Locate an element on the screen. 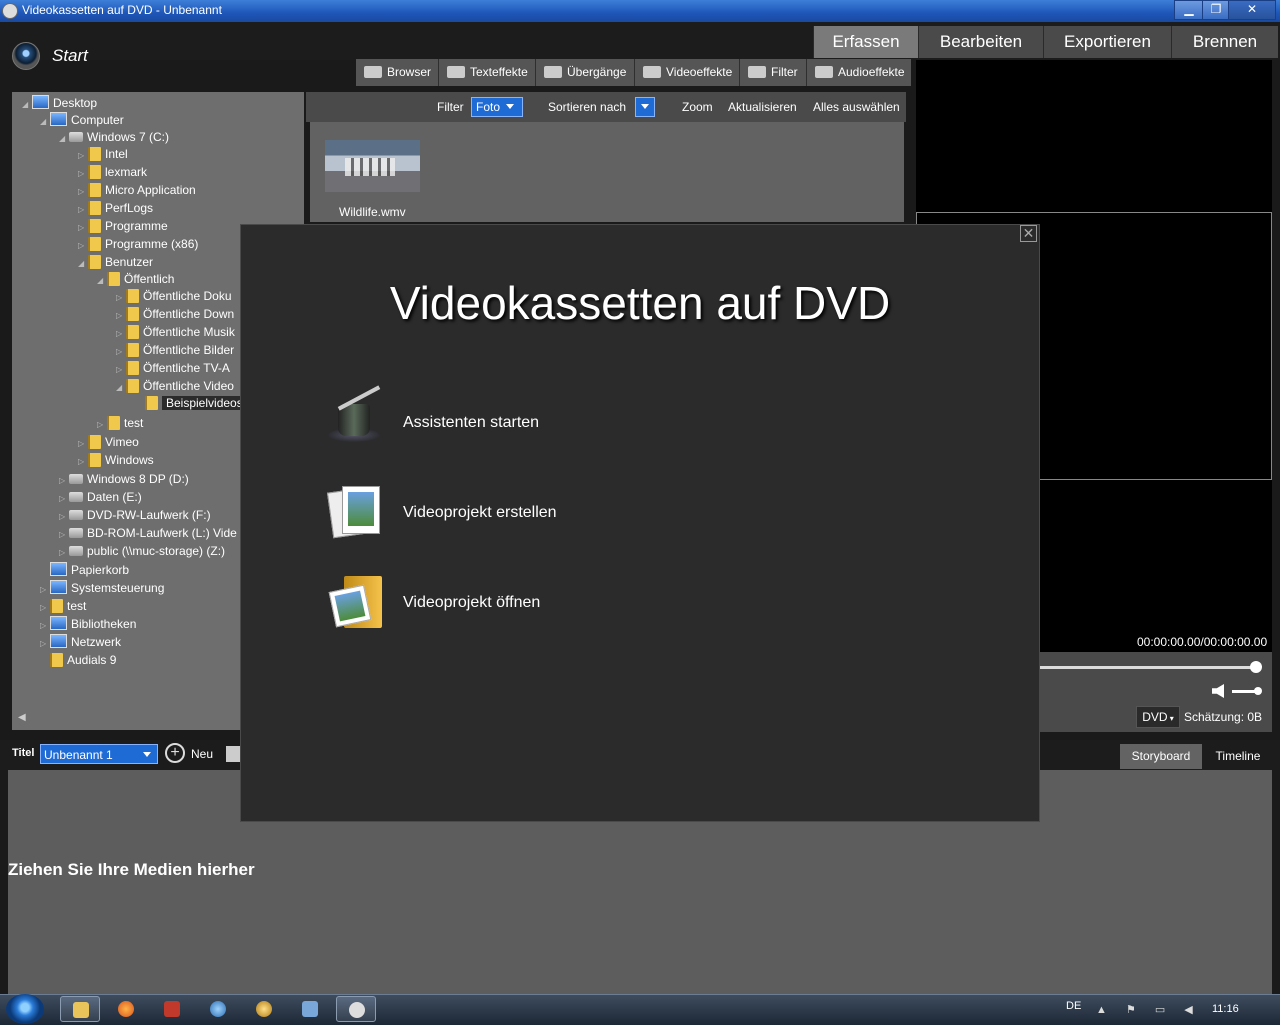 Image resolution: width=1280 pixels, height=1025 pixels. toolbar-browser-label: Browser is located at coordinates (409, 72).